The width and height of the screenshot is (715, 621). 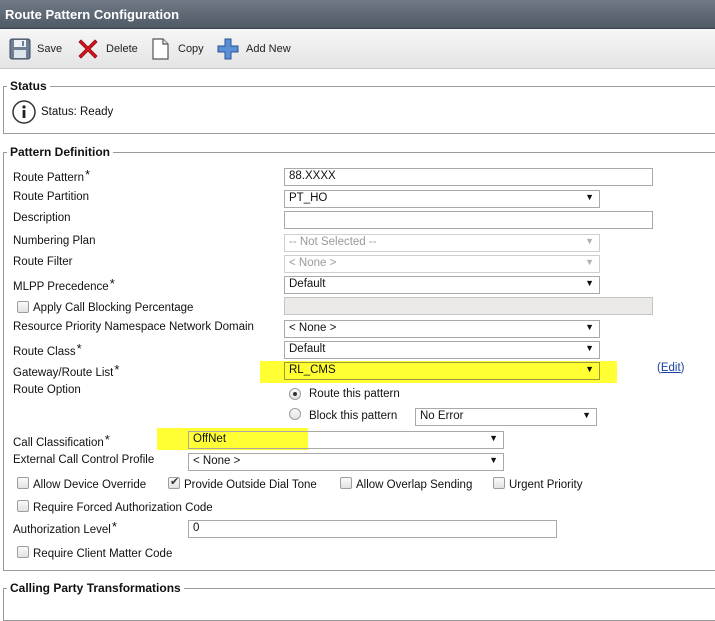 I want to click on pattern-definition-legend: Pattern Definition, so click(x=60, y=152).